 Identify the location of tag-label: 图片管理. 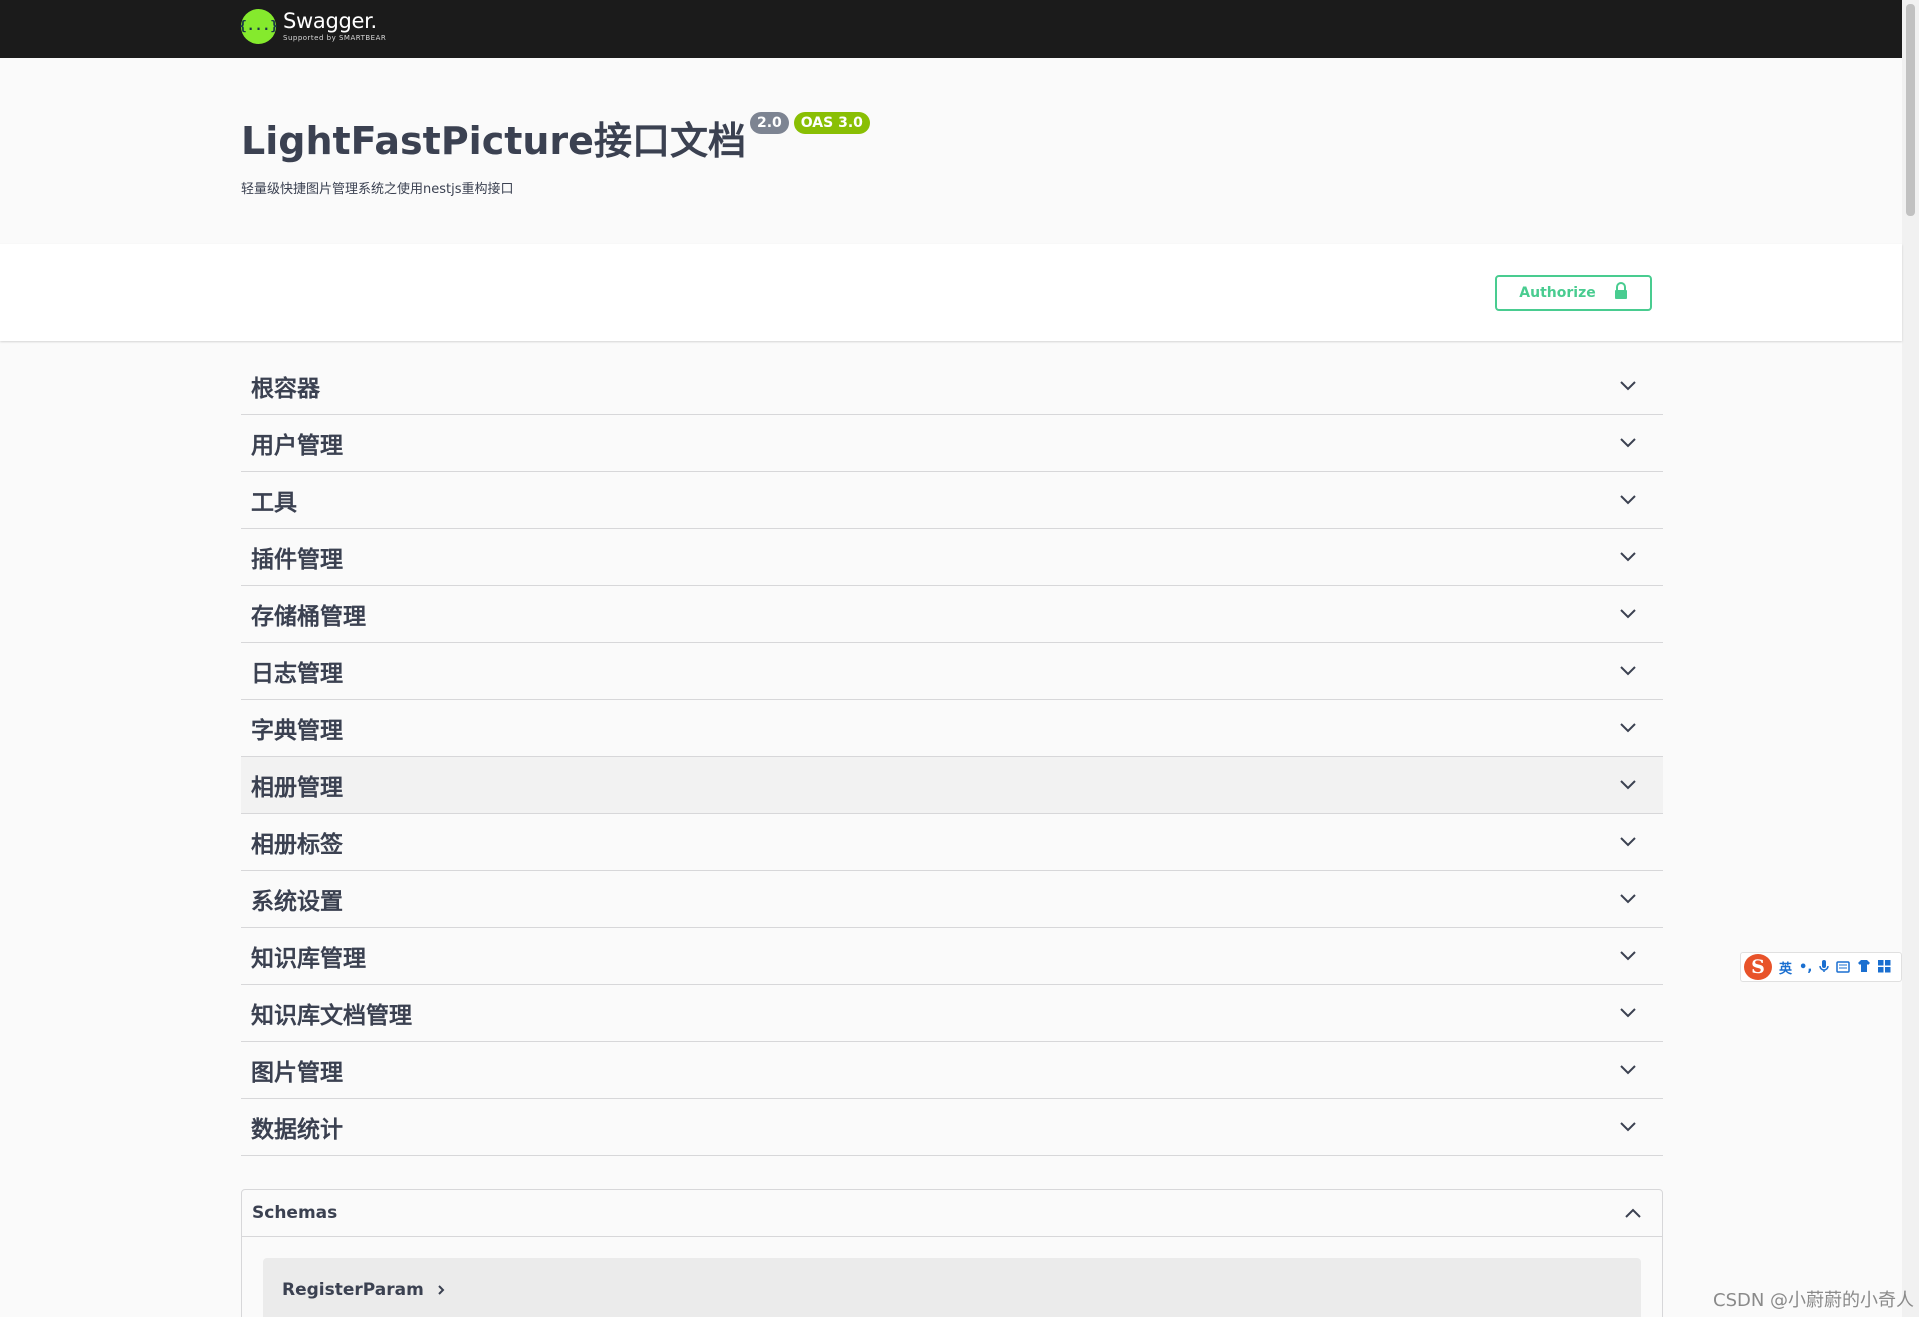
(297, 1073).